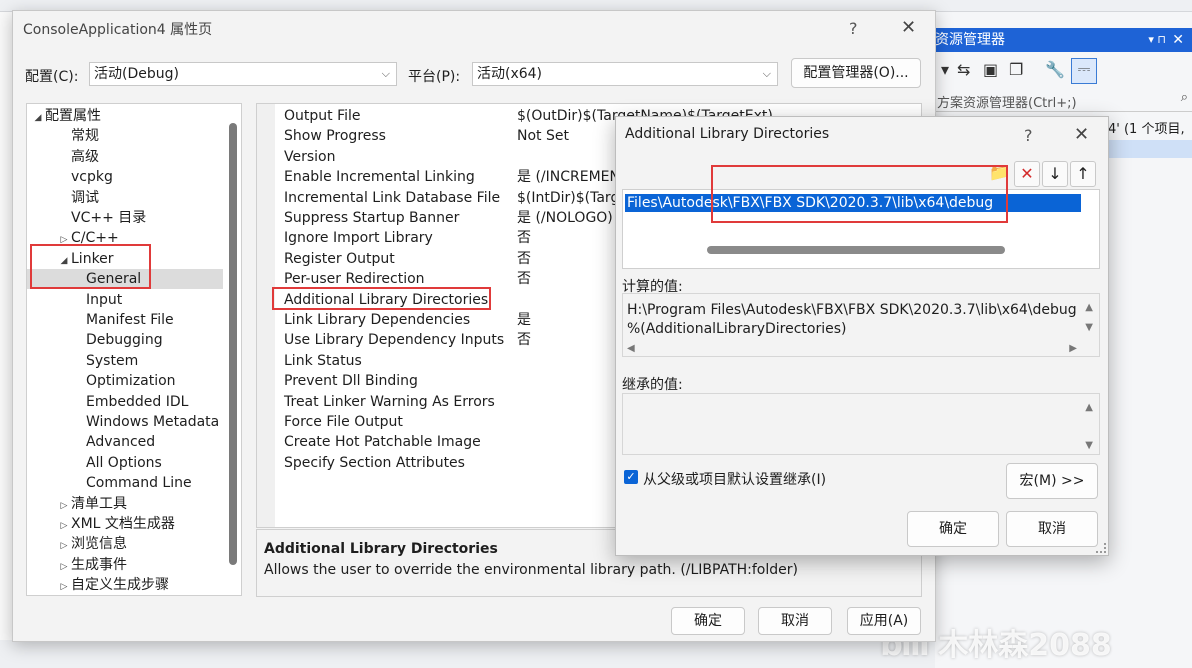 This screenshot has height=668, width=1192. I want to click on copy-icon: ❐, so click(1016, 69).